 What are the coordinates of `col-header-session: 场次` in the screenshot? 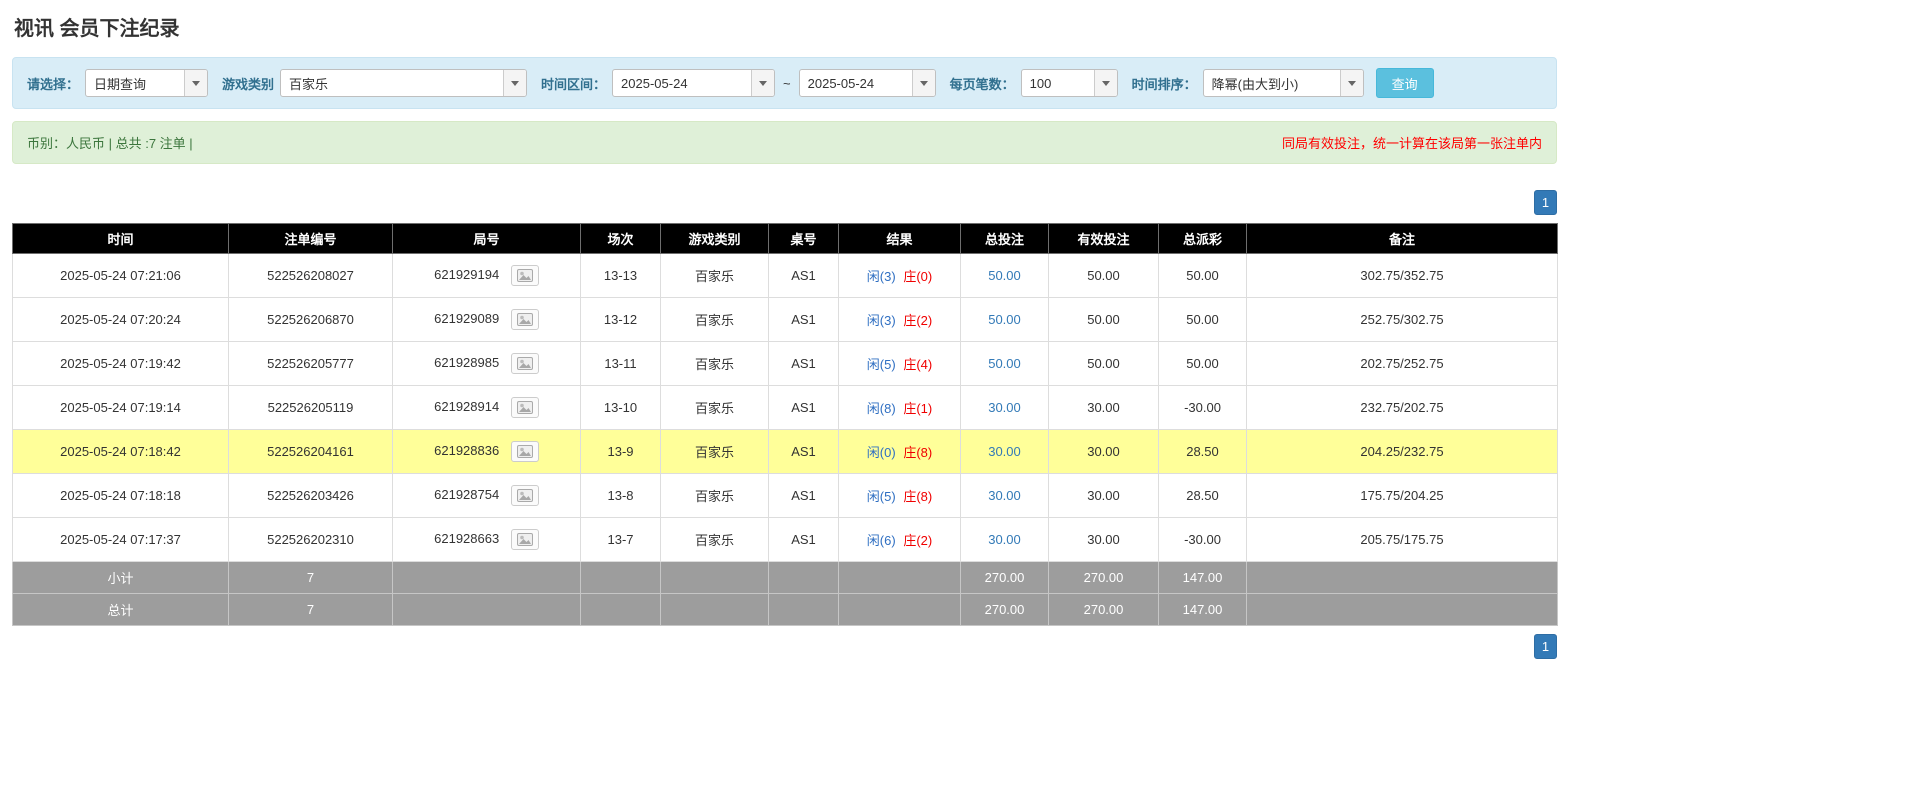 It's located at (620, 238).